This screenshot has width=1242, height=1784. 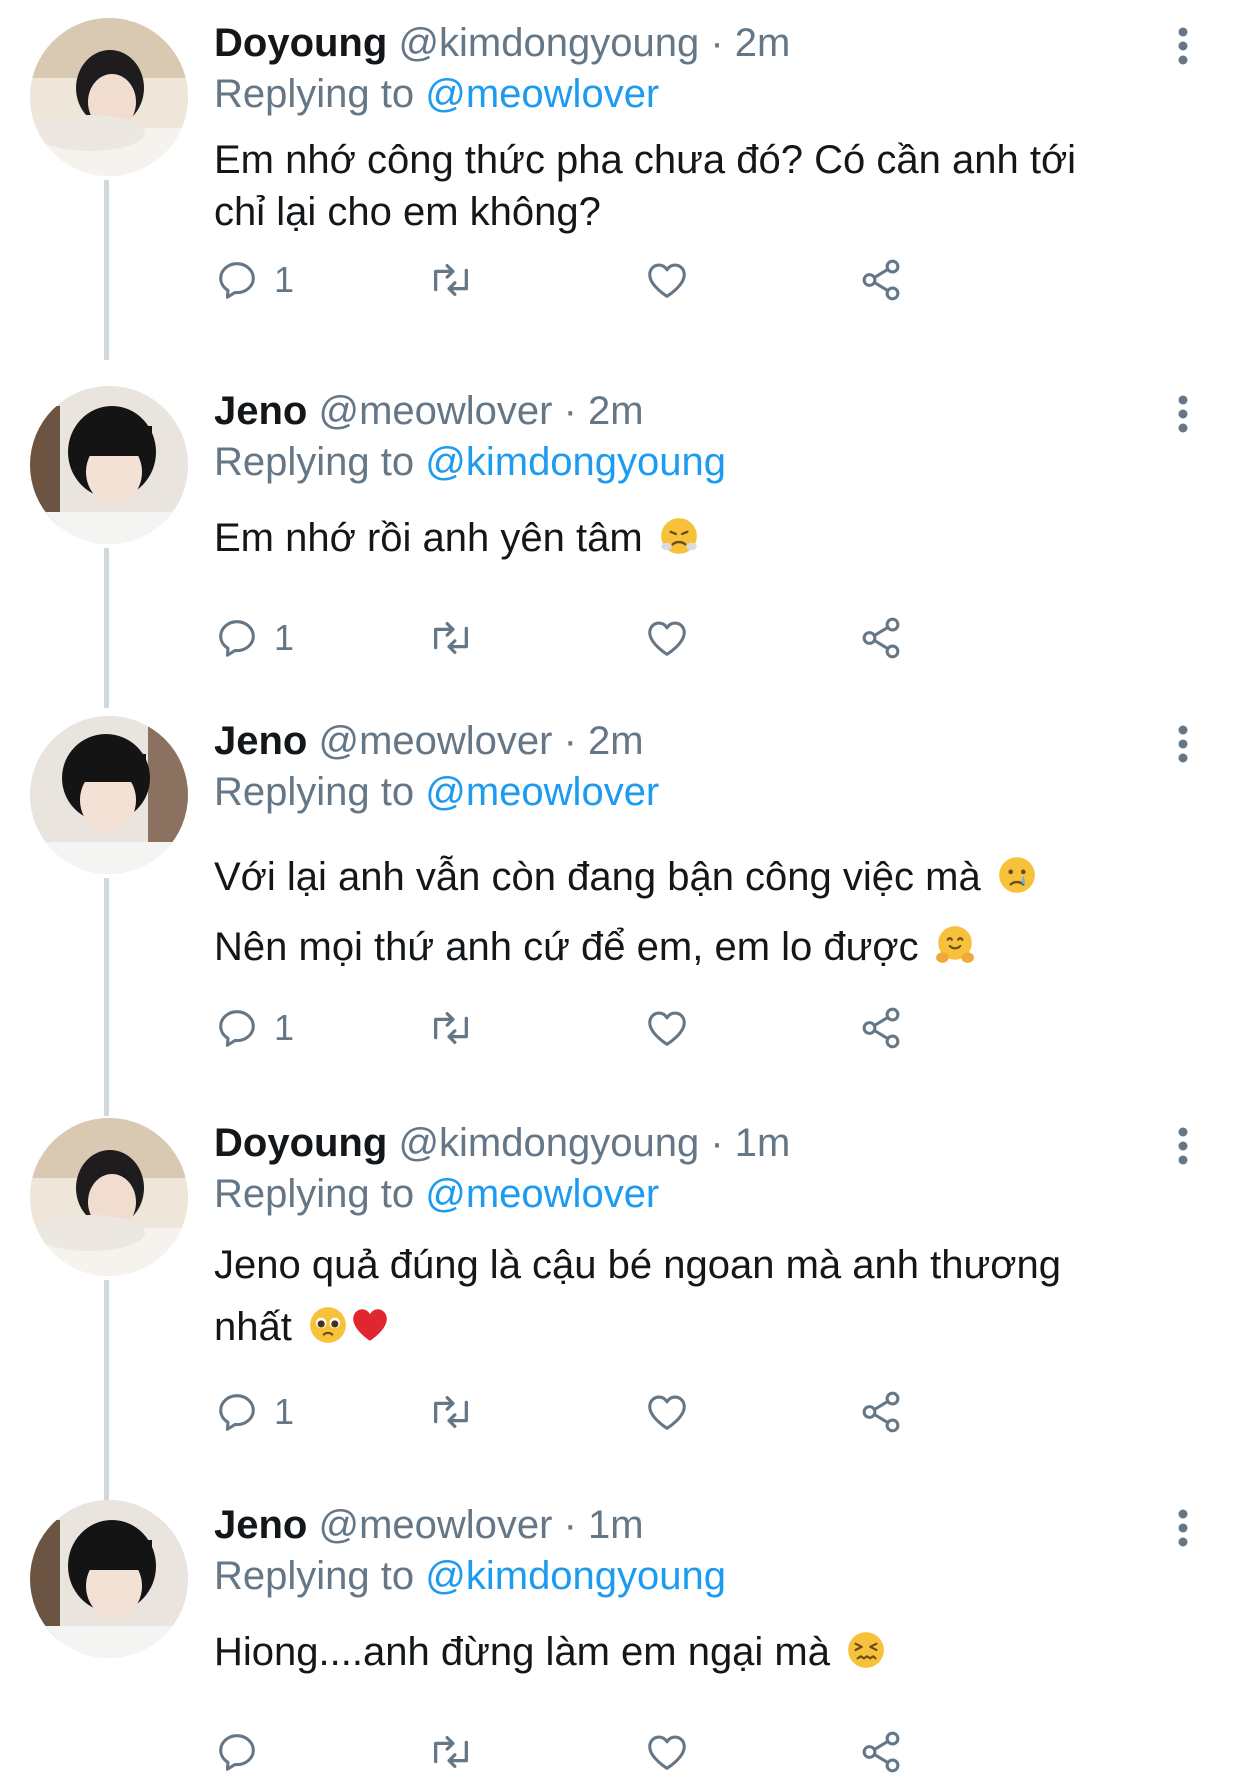 What do you see at coordinates (694, 1652) in the screenshot?
I see `tweet-text: Hiong....anh đừng làm em ngại mà` at bounding box center [694, 1652].